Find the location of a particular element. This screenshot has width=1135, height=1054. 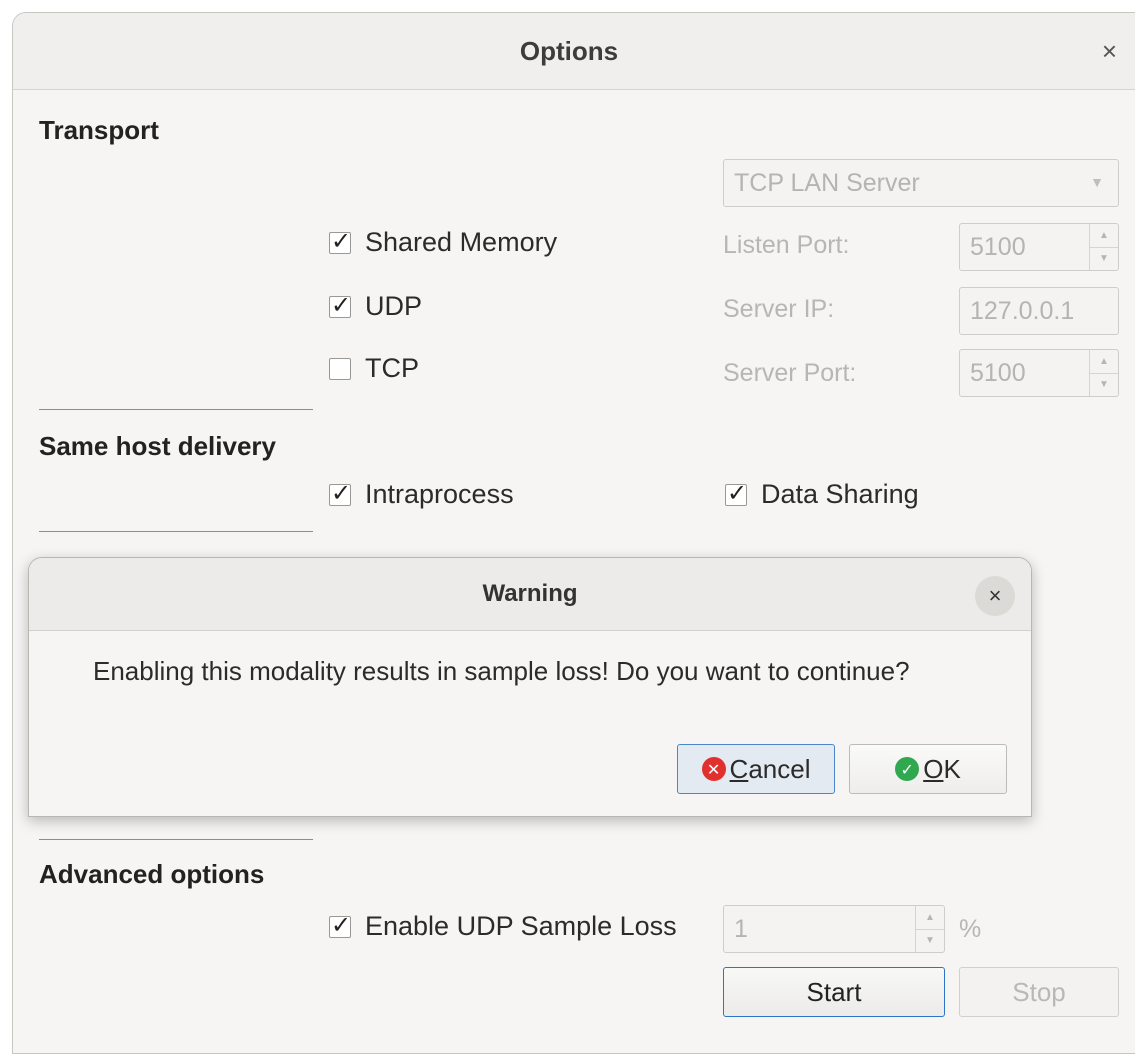

options-titlebar: Options × is located at coordinates (574, 51).